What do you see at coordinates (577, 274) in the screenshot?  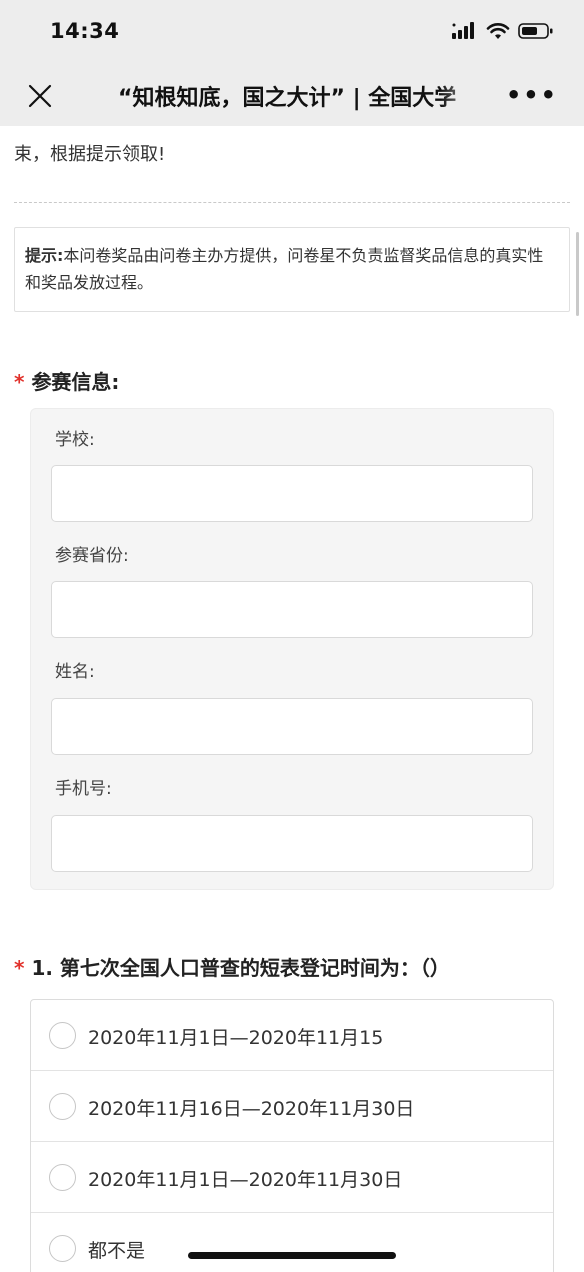 I see `scrollbar` at bounding box center [577, 274].